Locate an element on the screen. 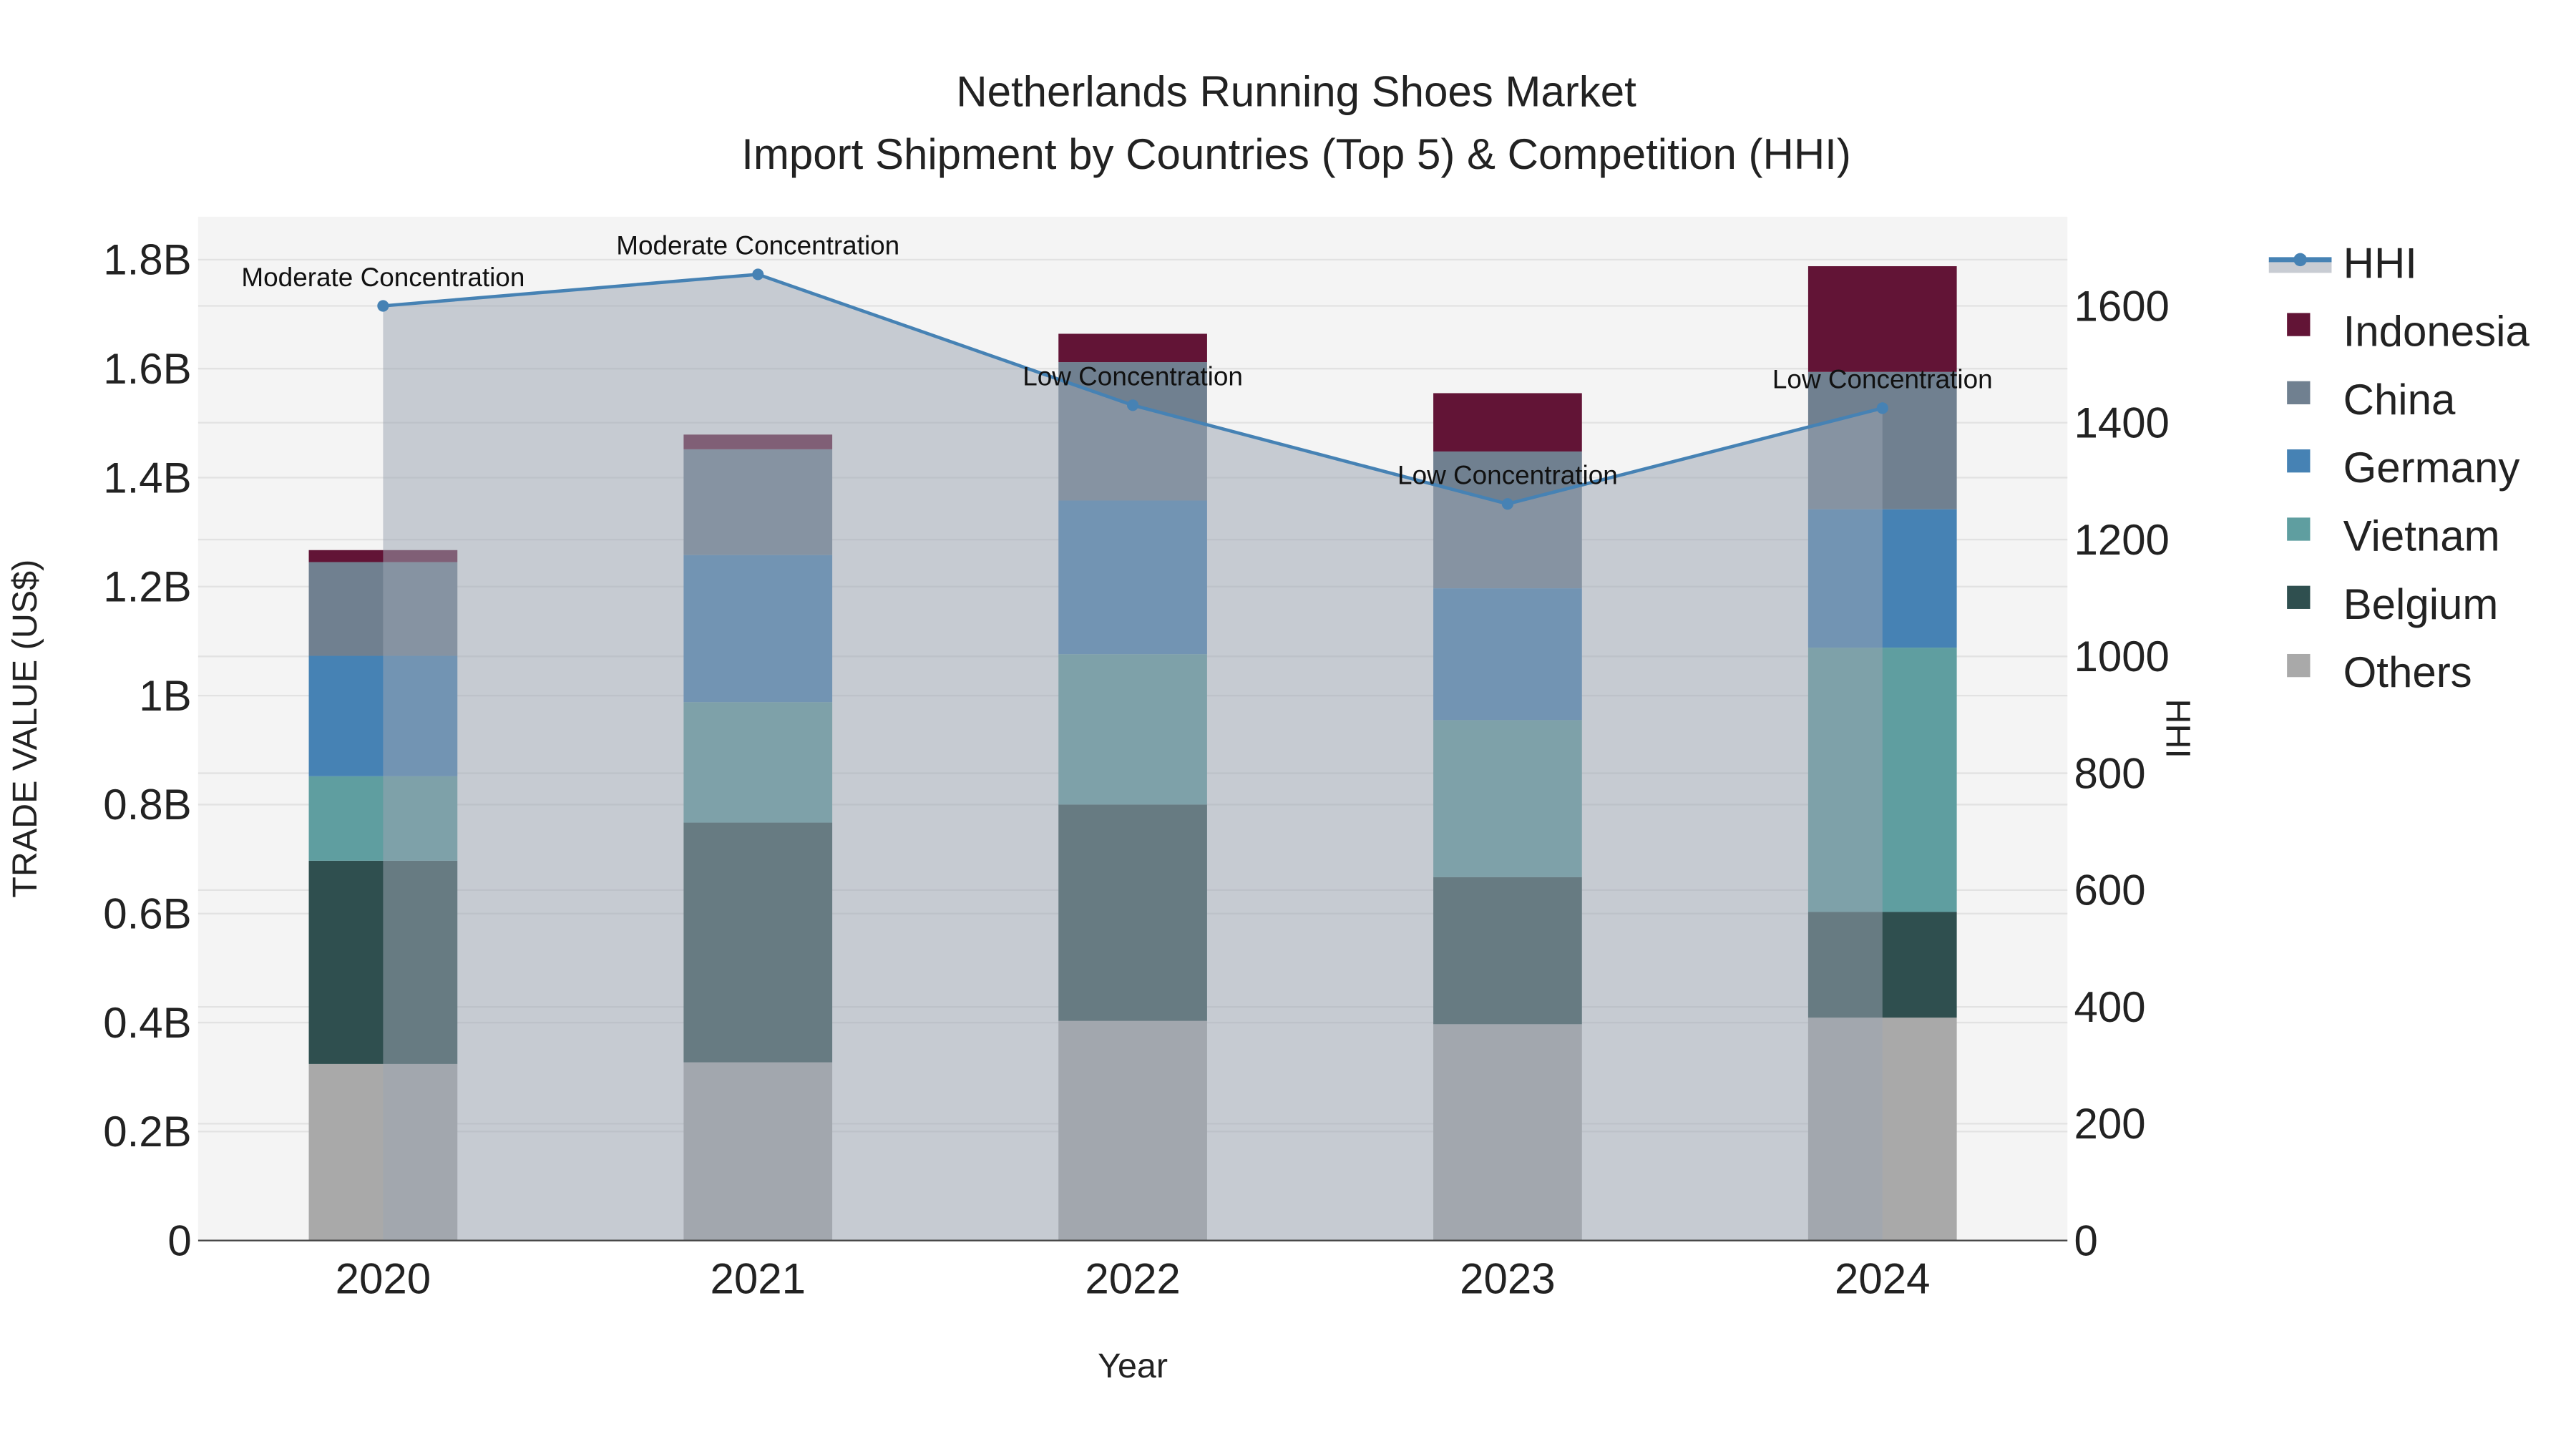 The width and height of the screenshot is (2576, 1449). x-axis-ticks: 2020 2021 2022 2023 2024 is located at coordinates (1133, 1279).